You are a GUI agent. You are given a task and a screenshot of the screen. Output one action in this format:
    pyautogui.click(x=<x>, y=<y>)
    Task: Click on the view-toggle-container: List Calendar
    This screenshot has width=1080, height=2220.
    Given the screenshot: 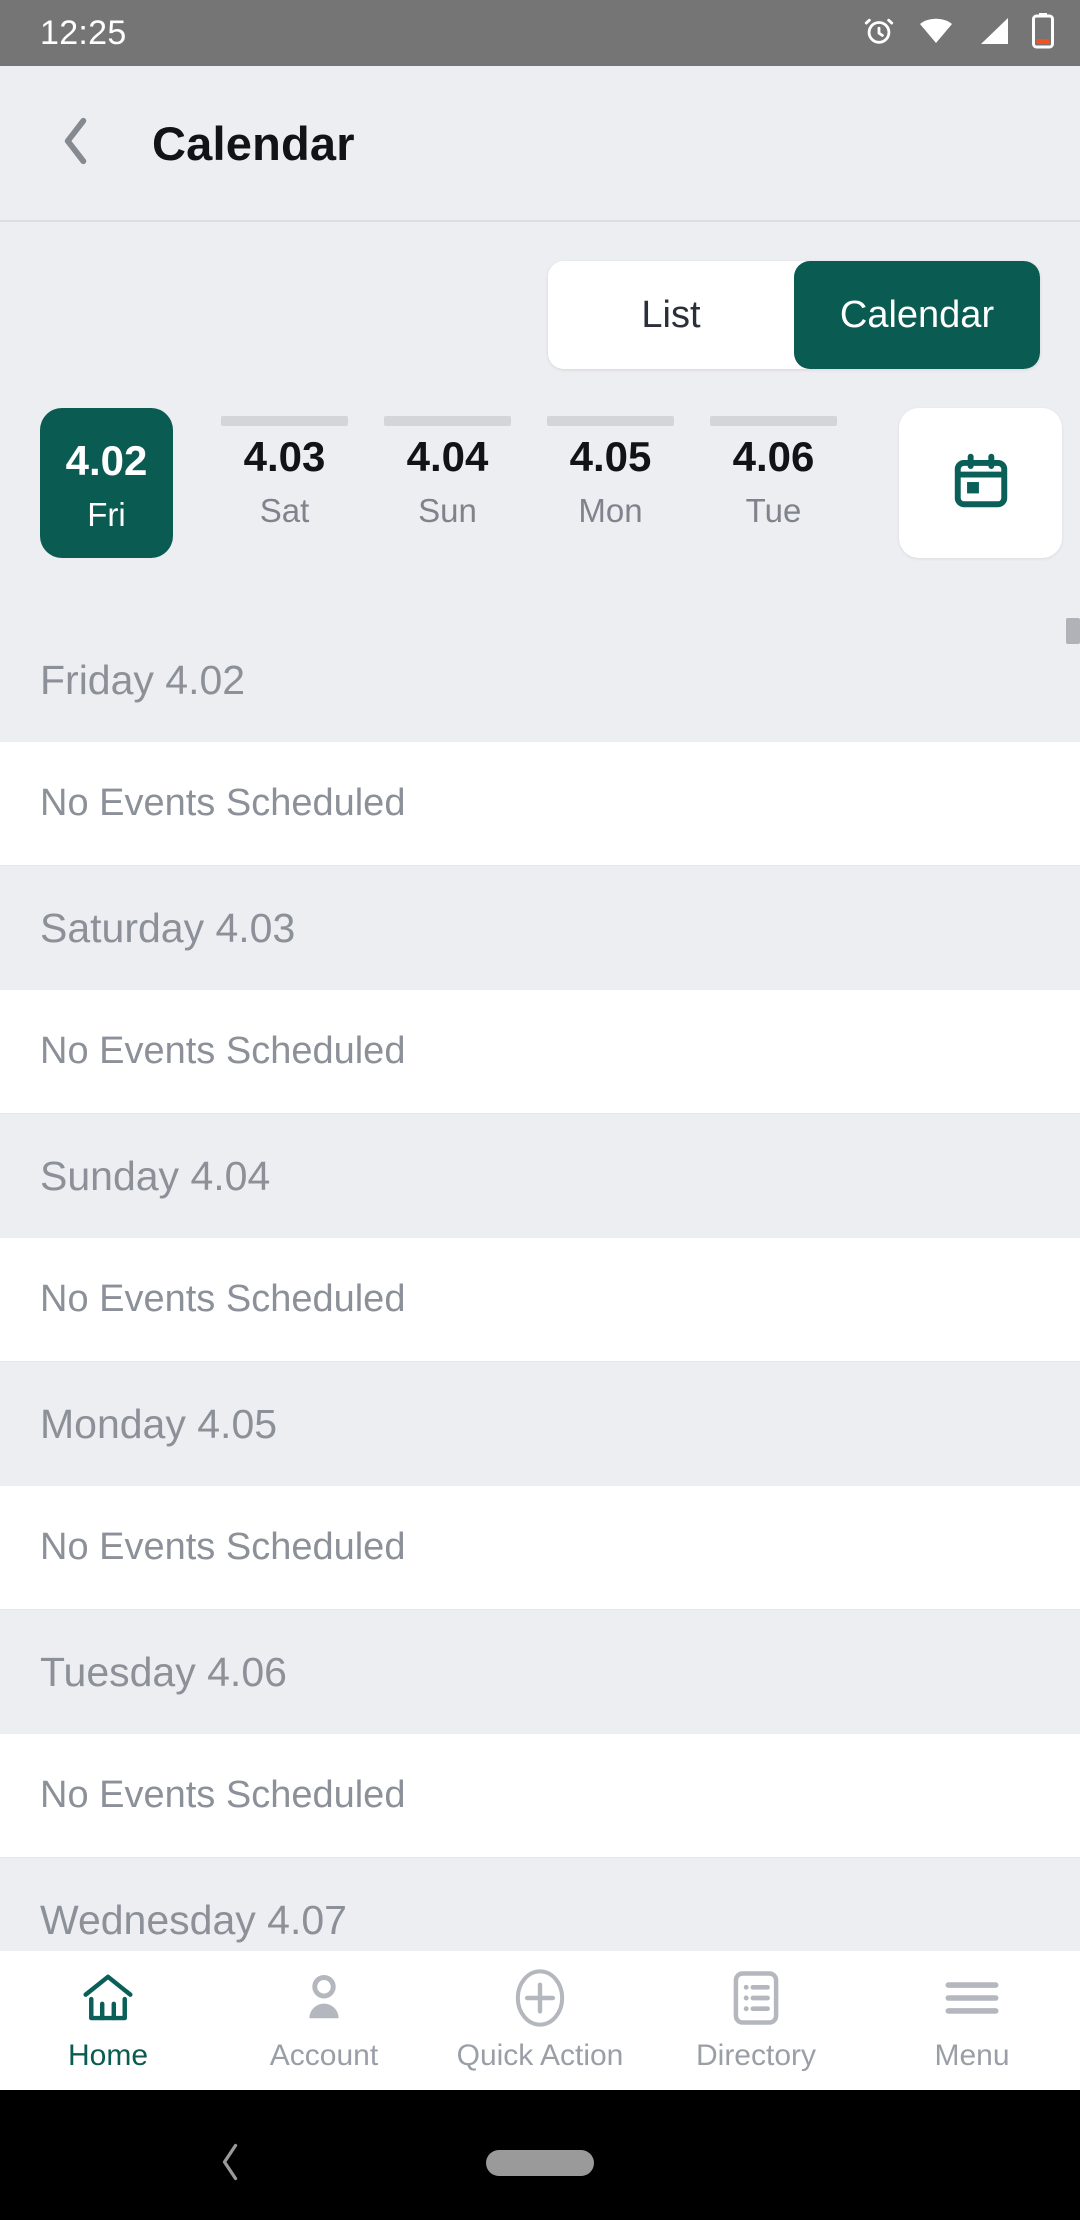 What is the action you would take?
    pyautogui.click(x=540, y=316)
    